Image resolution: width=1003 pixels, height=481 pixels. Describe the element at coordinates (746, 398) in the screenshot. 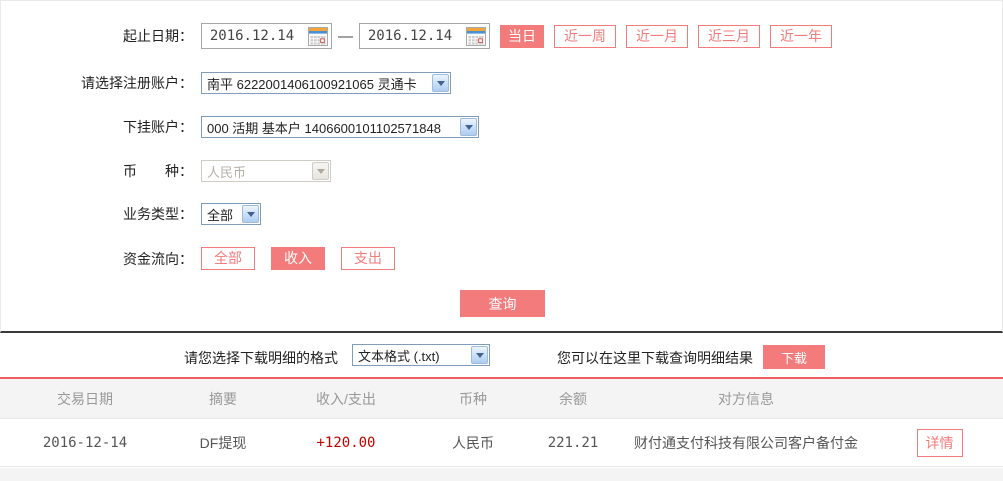

I see `header-counterparty: 对方信息` at that location.